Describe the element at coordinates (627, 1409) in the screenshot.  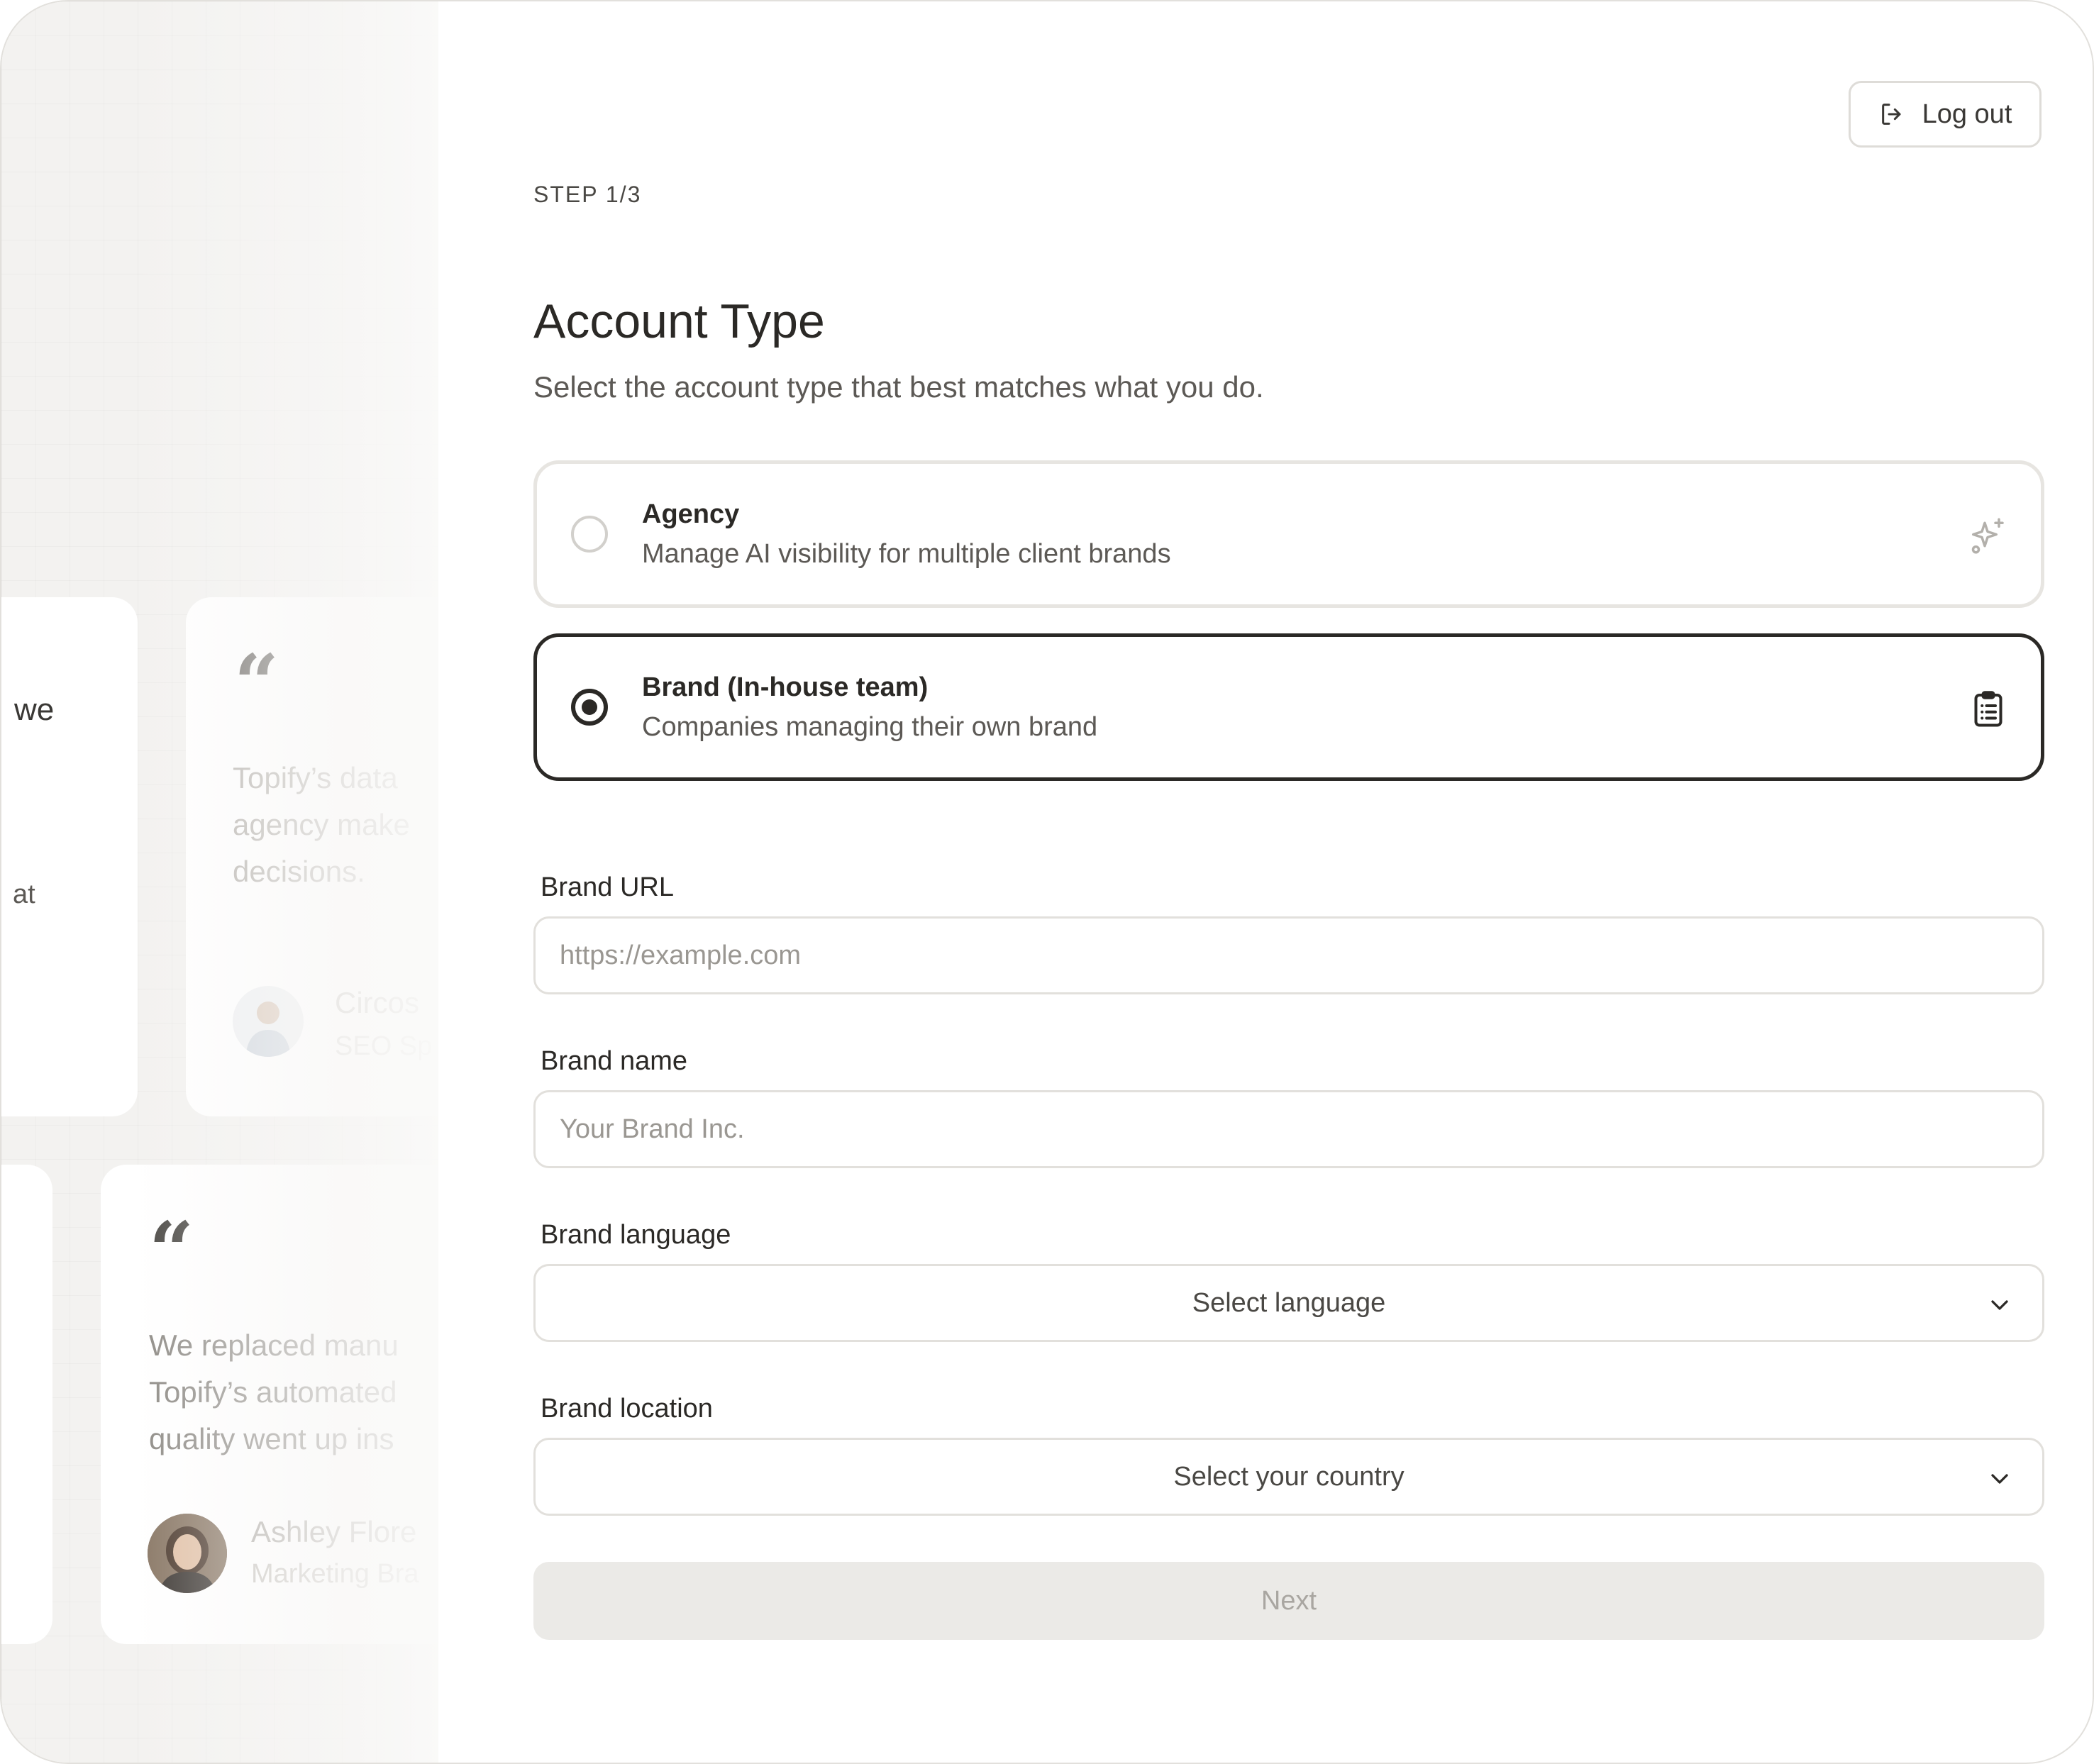
I see `brand-location-label: Brand location` at that location.